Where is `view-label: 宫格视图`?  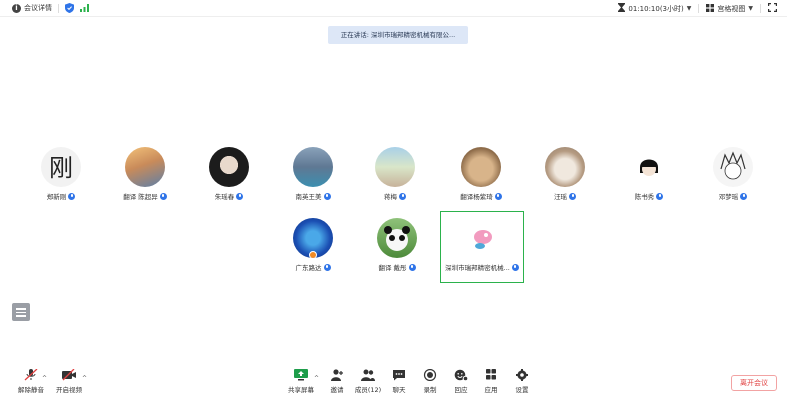 view-label: 宫格视图 is located at coordinates (731, 8).